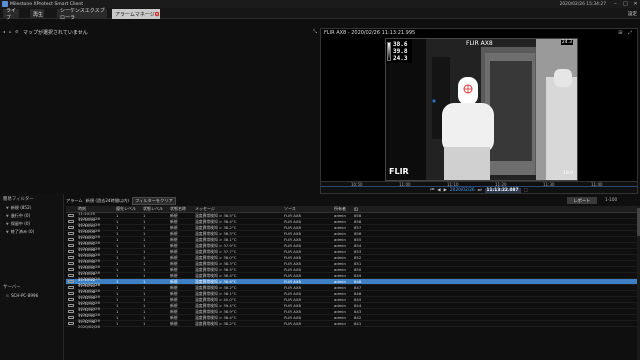  What do you see at coordinates (129, 209) in the screenshot?
I see `column-header: 優先レベル` at bounding box center [129, 209].